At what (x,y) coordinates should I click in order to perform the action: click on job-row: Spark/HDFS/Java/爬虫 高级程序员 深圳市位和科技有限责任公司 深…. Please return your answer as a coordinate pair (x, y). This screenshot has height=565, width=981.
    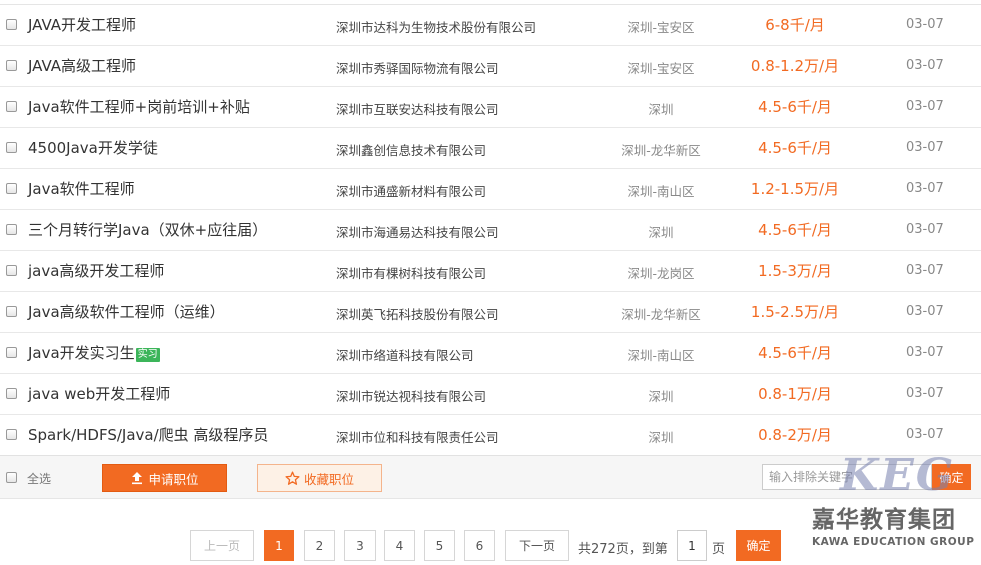
    Looking at the image, I should click on (490, 435).